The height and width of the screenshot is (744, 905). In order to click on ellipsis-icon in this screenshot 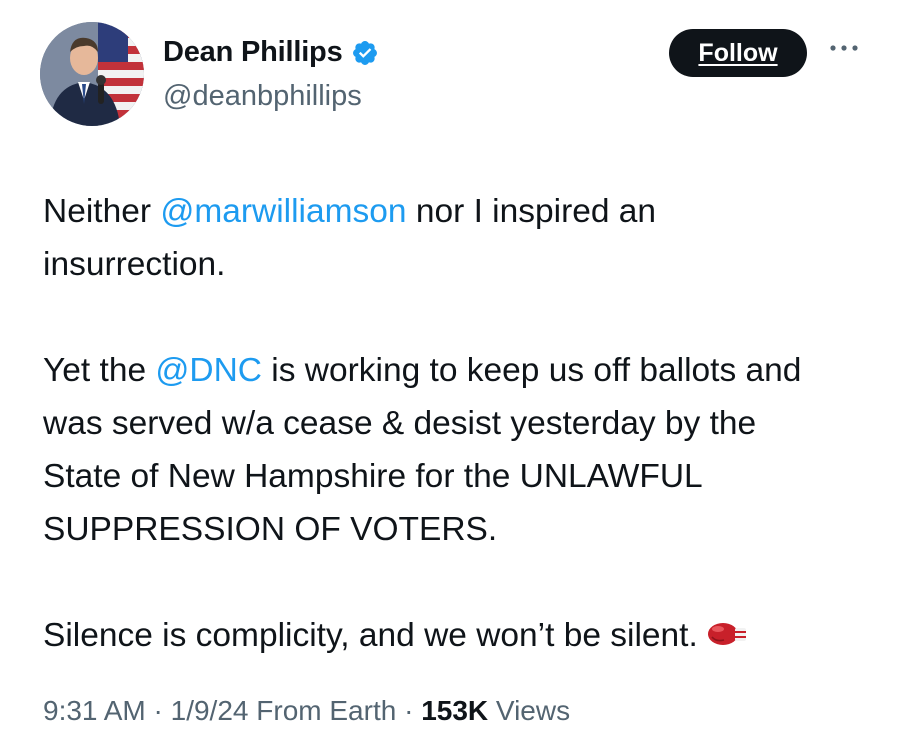, I will do `click(844, 48)`.